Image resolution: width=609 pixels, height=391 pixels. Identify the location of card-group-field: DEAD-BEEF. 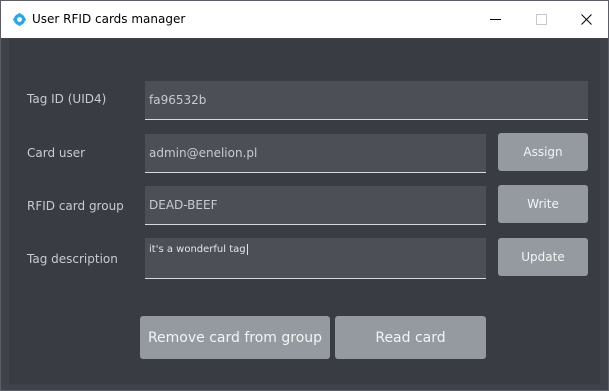
(315, 205).